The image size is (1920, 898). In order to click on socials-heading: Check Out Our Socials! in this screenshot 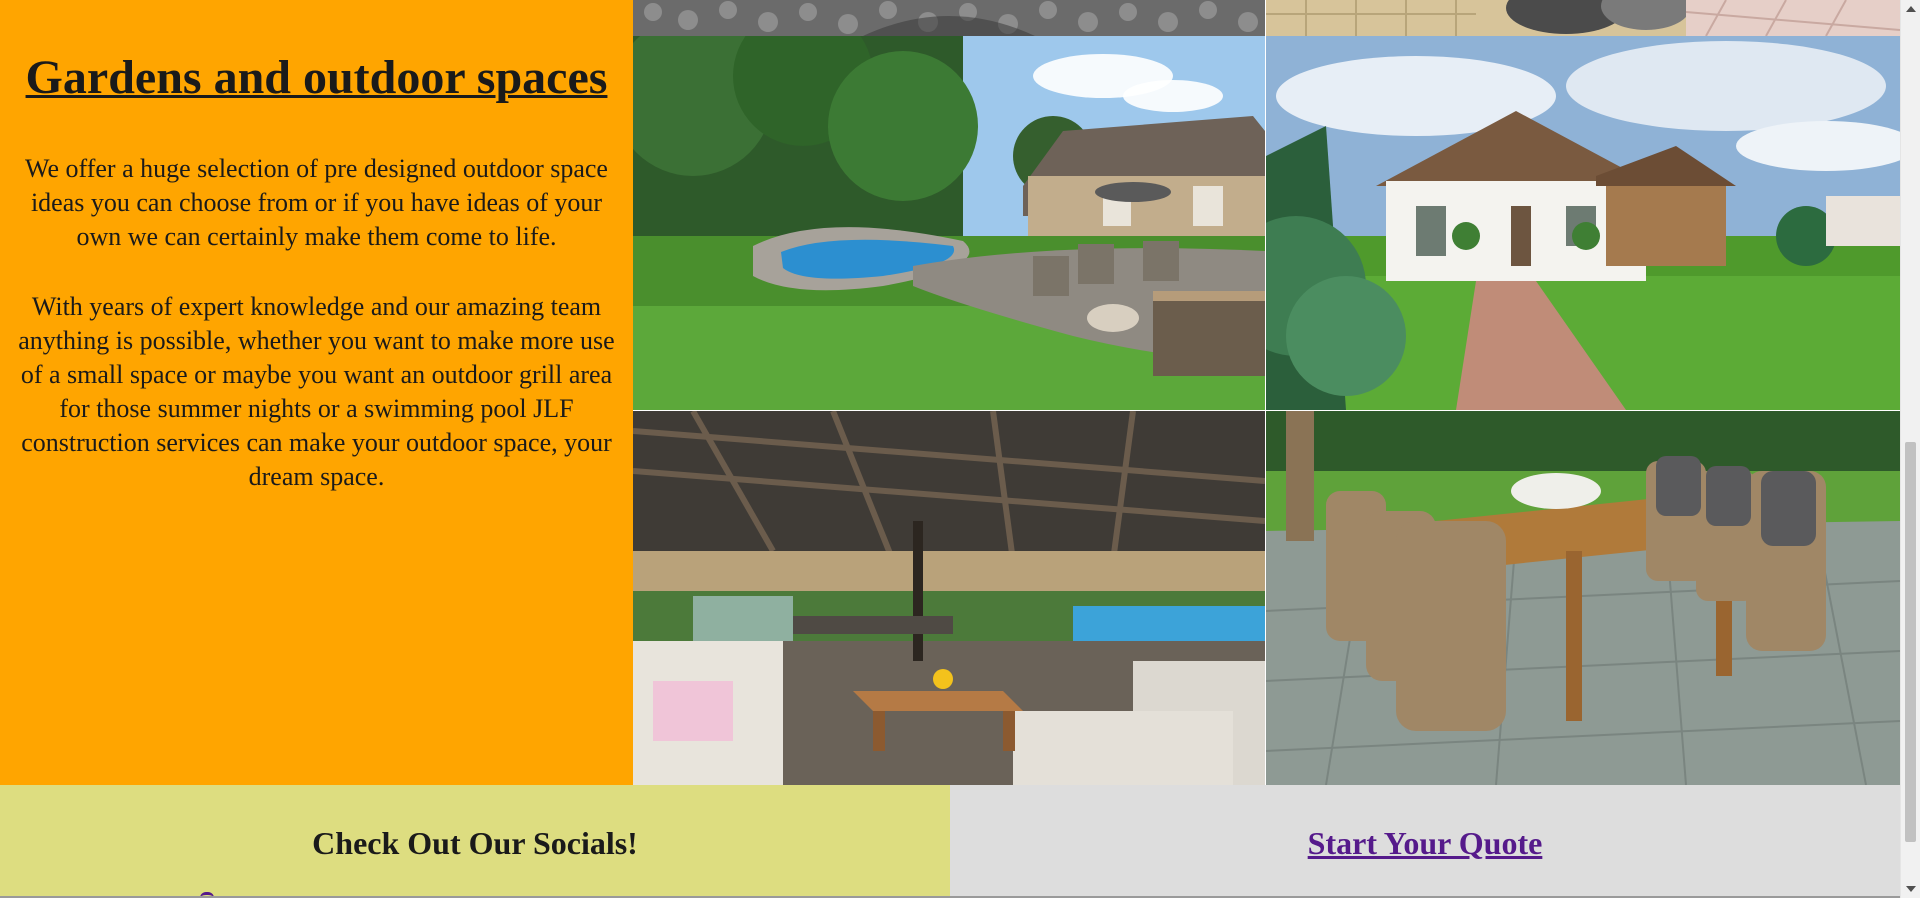, I will do `click(475, 843)`.